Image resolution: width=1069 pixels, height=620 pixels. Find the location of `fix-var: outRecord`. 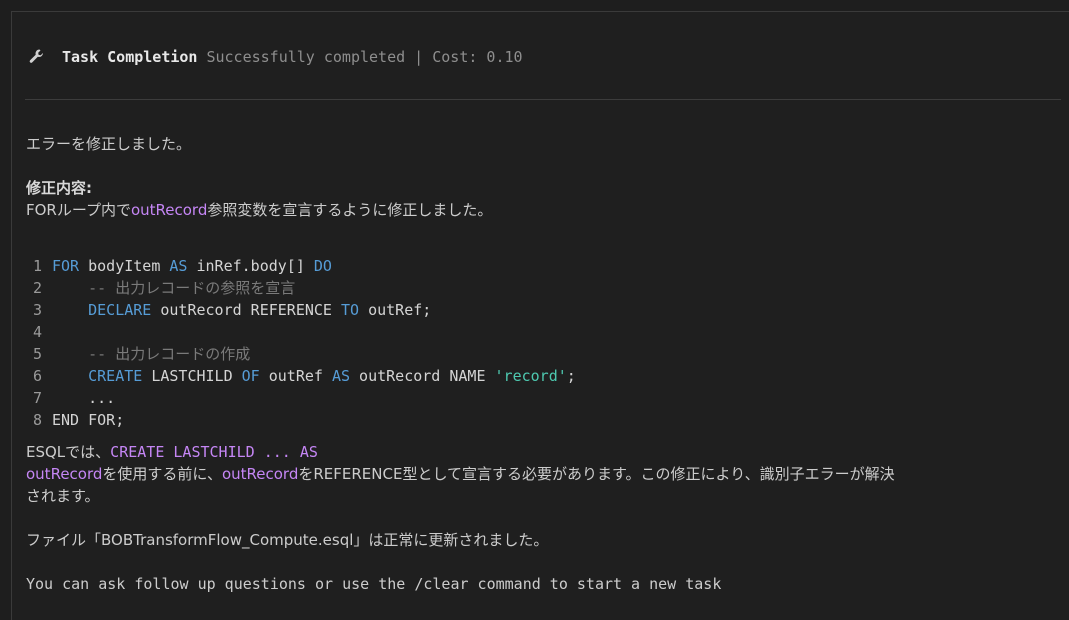

fix-var: outRecord is located at coordinates (169, 210).